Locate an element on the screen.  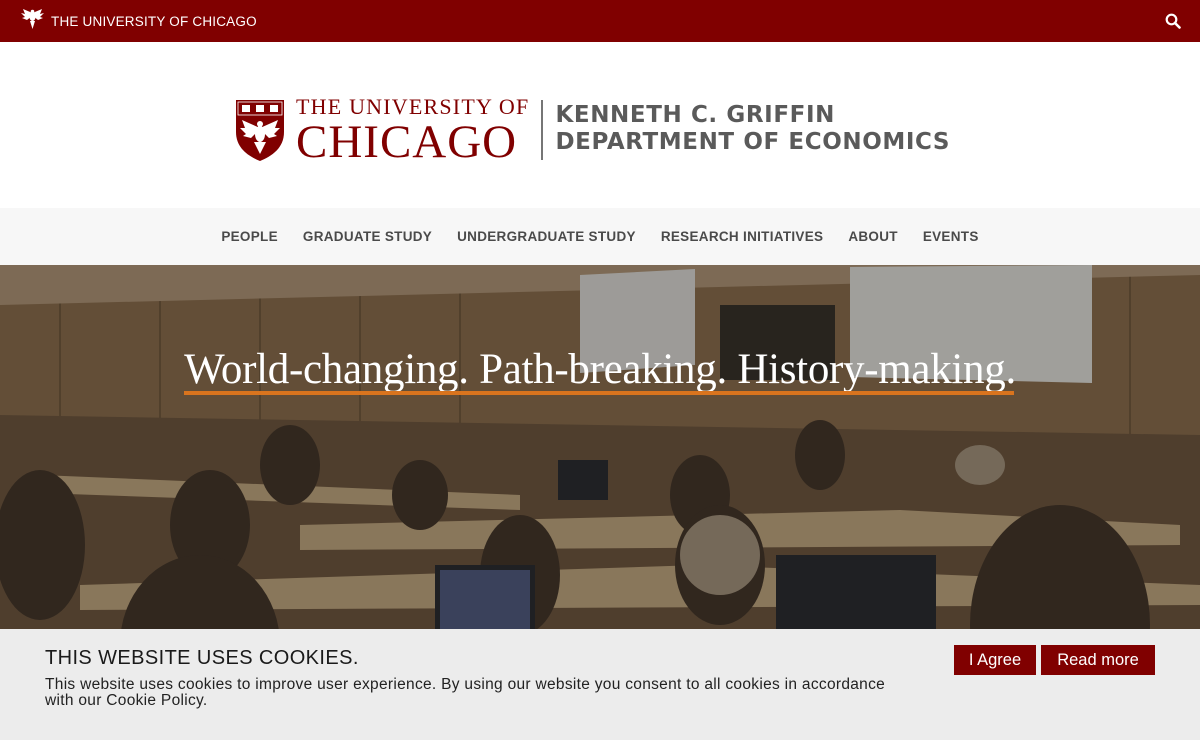
top-utility-bar: THE UNIVERSITY OF CHICAGO is located at coordinates (600, 21).